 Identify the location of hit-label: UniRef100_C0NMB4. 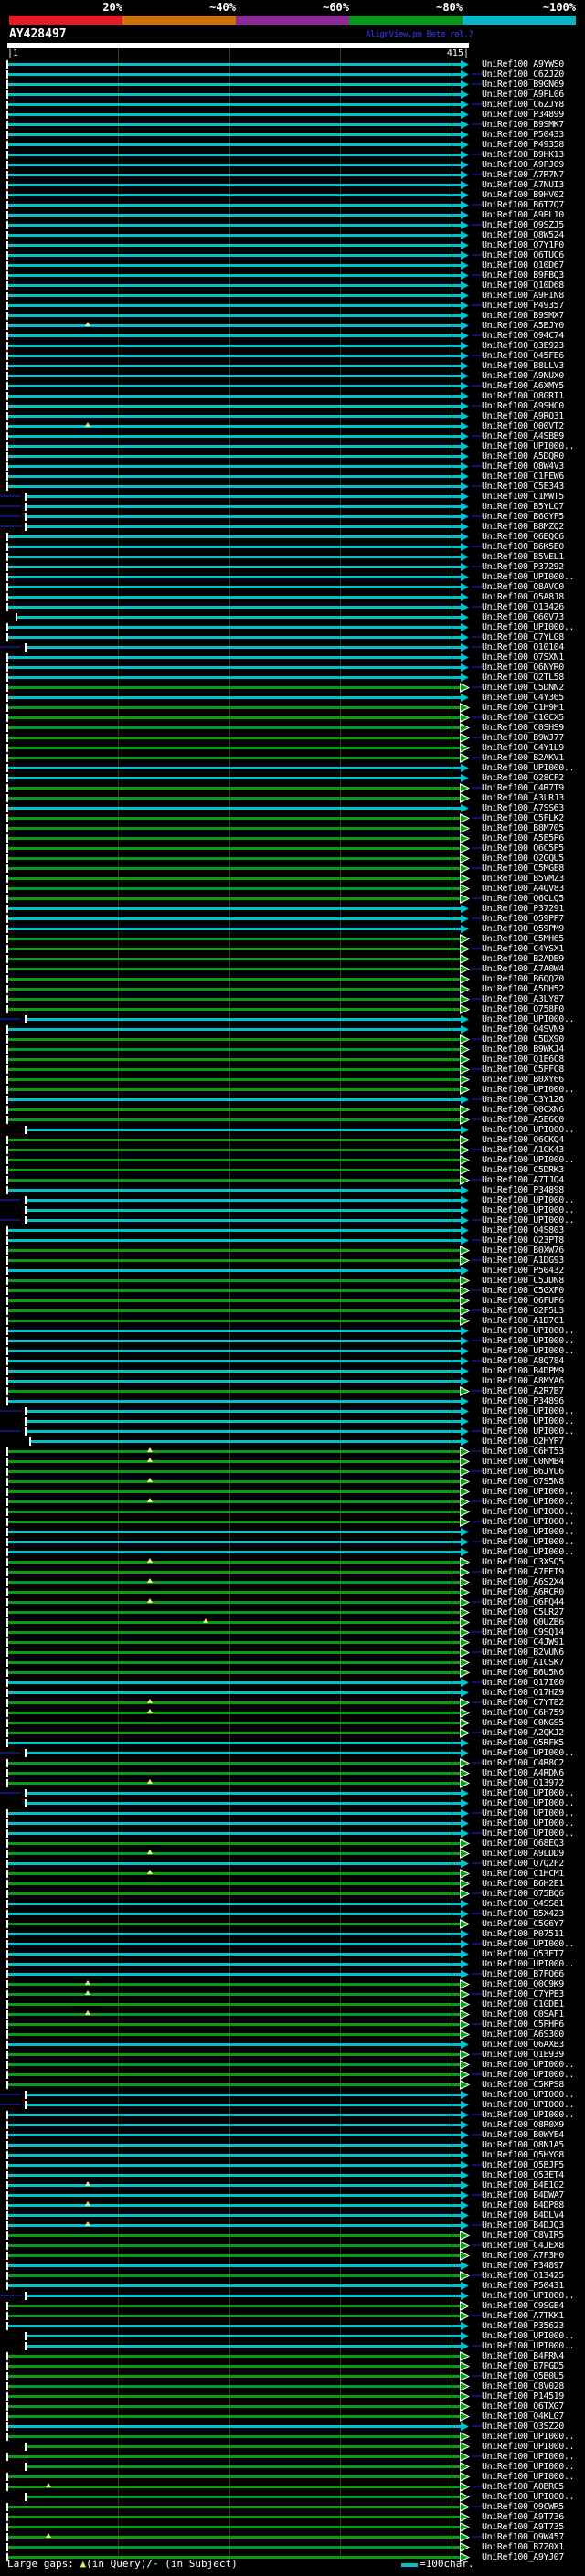
(523, 1462).